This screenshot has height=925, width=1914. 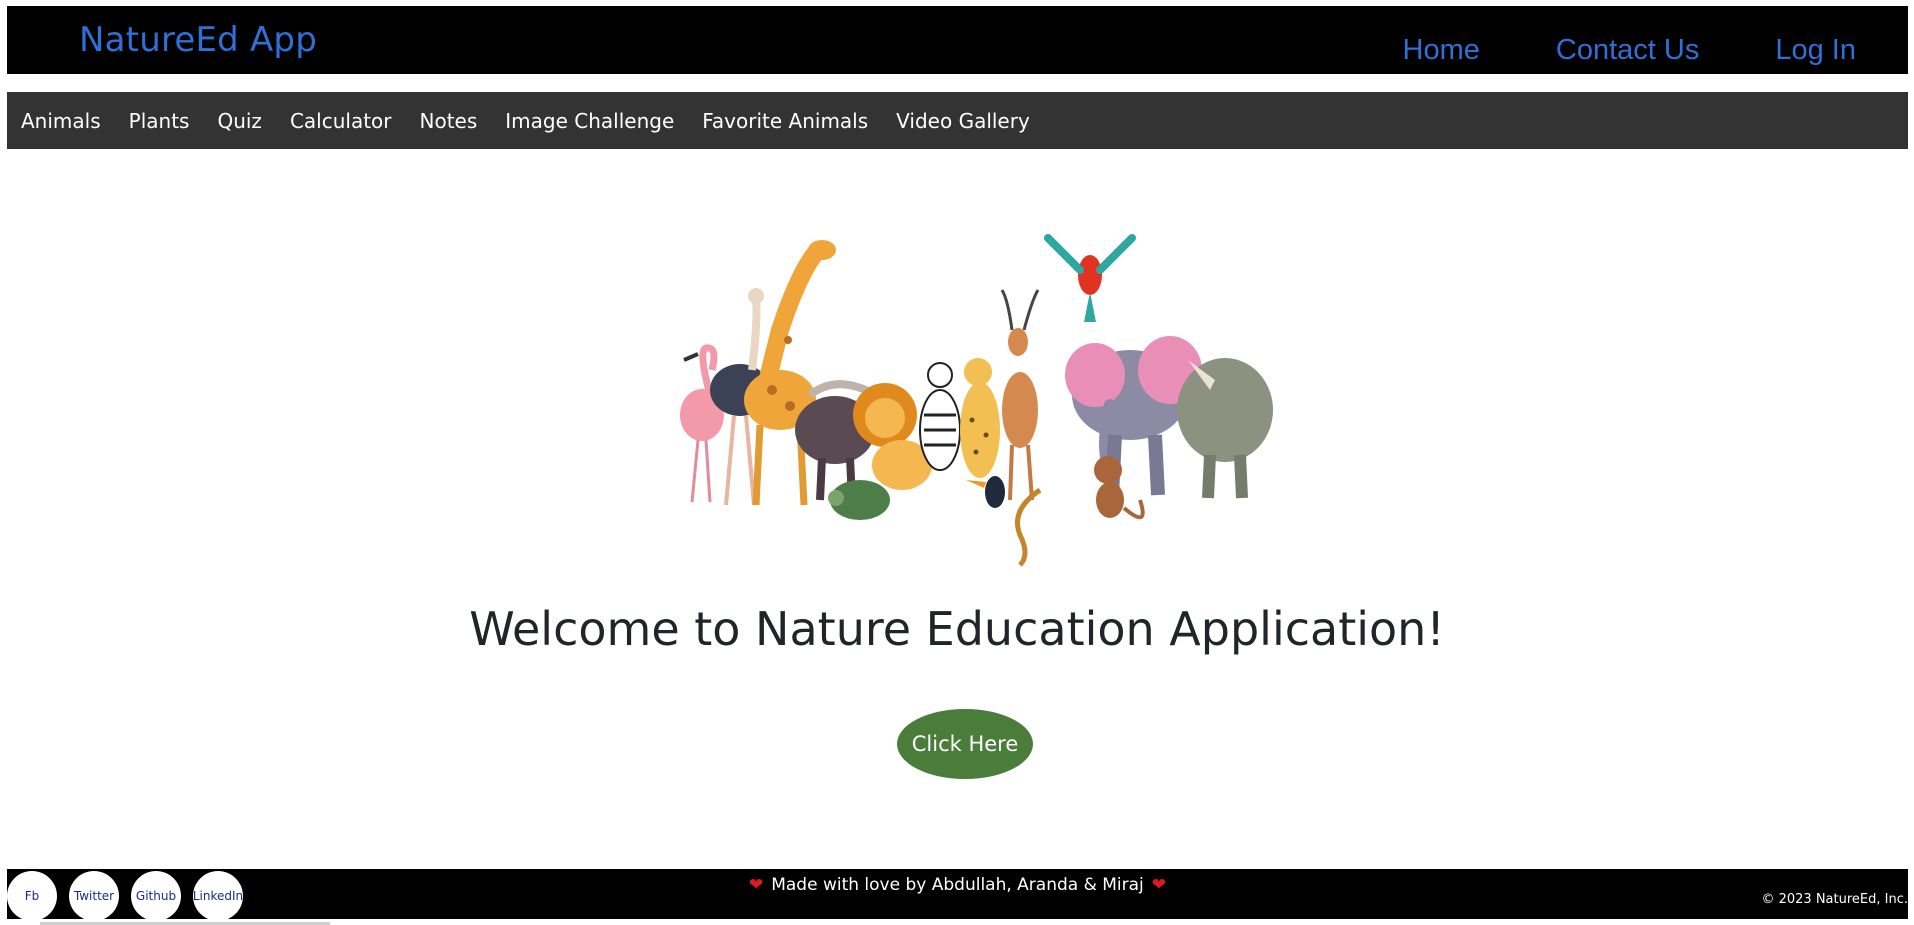 What do you see at coordinates (940, 416) in the screenshot?
I see `zebra-figure` at bounding box center [940, 416].